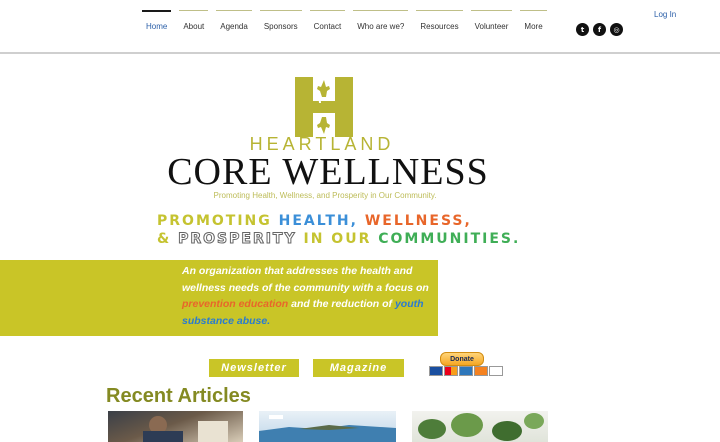 This screenshot has width=720, height=442. Describe the element at coordinates (449, 239) in the screenshot. I see `headline-word: COMMUNITIES.` at that location.